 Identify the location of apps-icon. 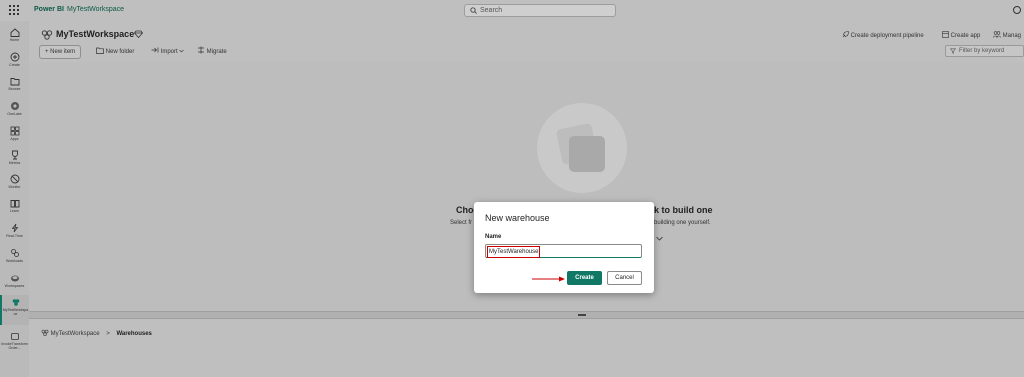
(14, 131).